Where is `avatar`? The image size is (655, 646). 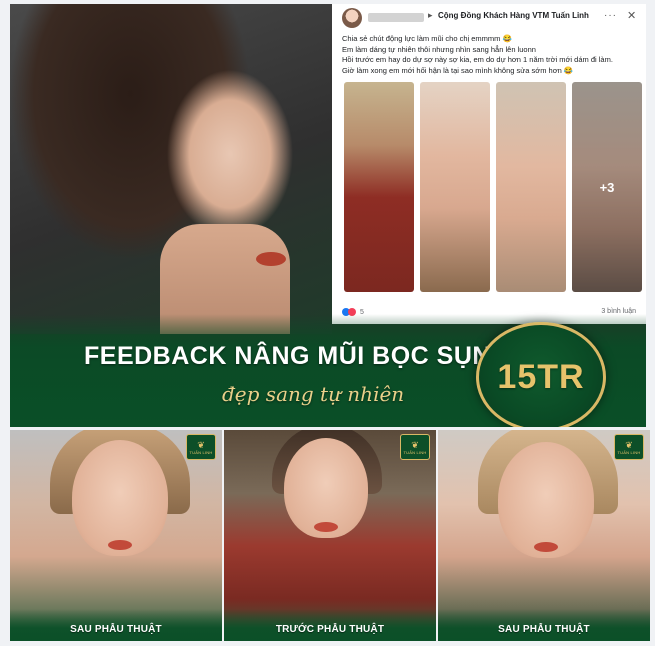 avatar is located at coordinates (352, 18).